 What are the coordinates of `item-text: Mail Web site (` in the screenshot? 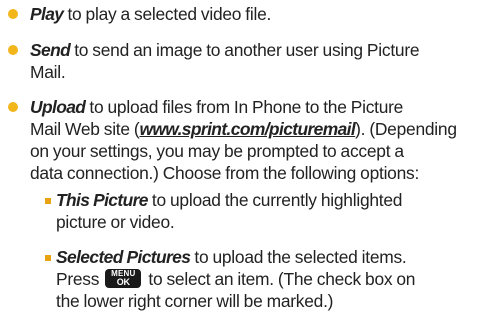 It's located at (85, 129).